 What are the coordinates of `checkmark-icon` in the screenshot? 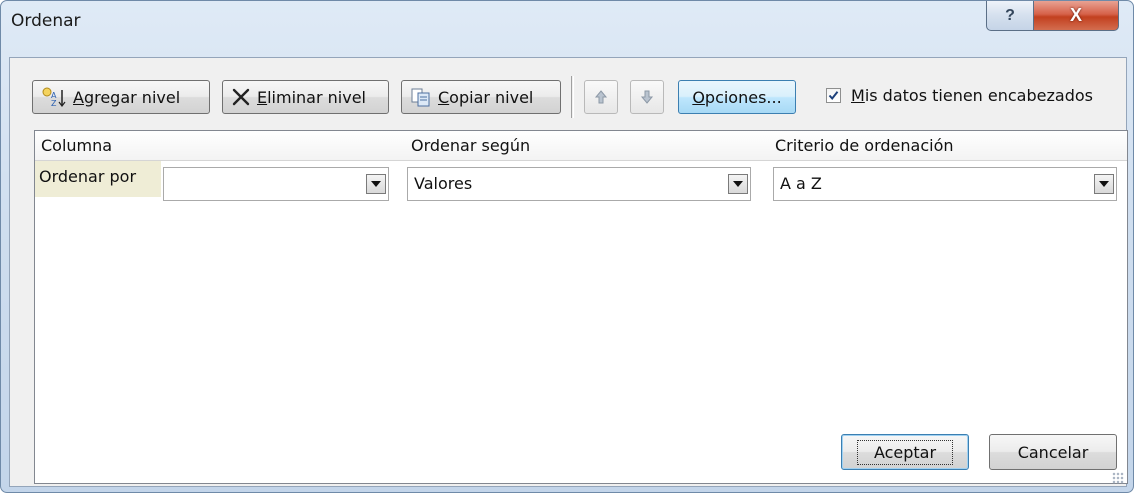 It's located at (833, 96).